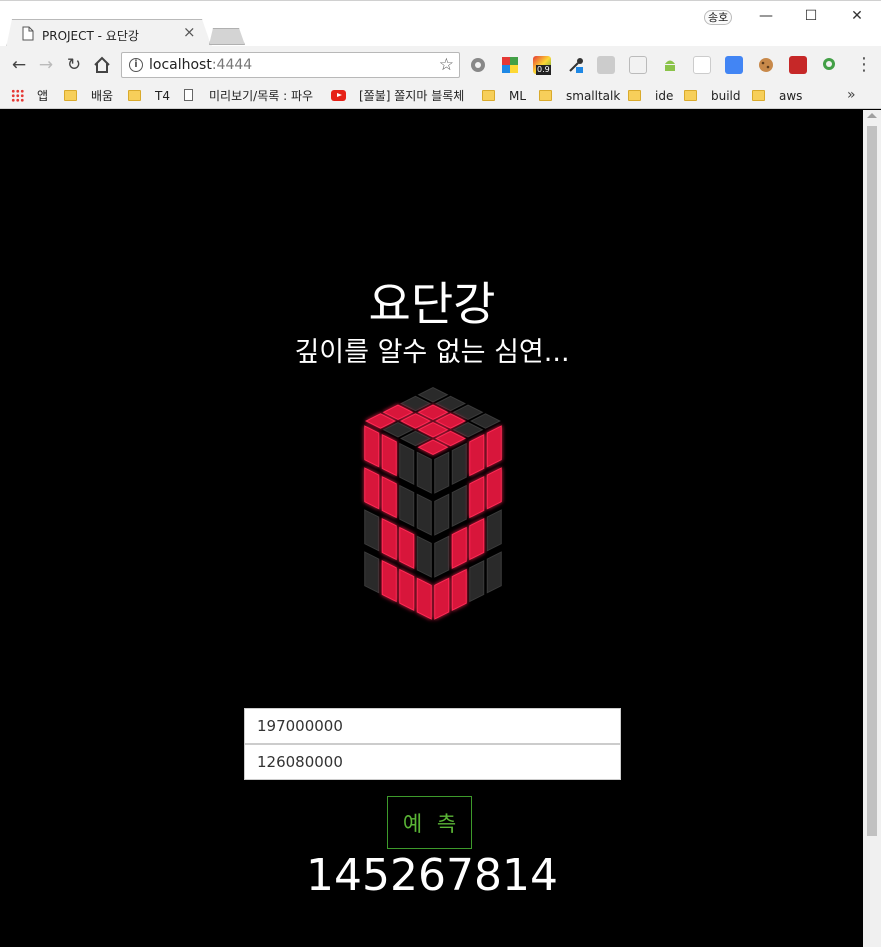  I want to click on bookmark-folder: ide, so click(650, 96).